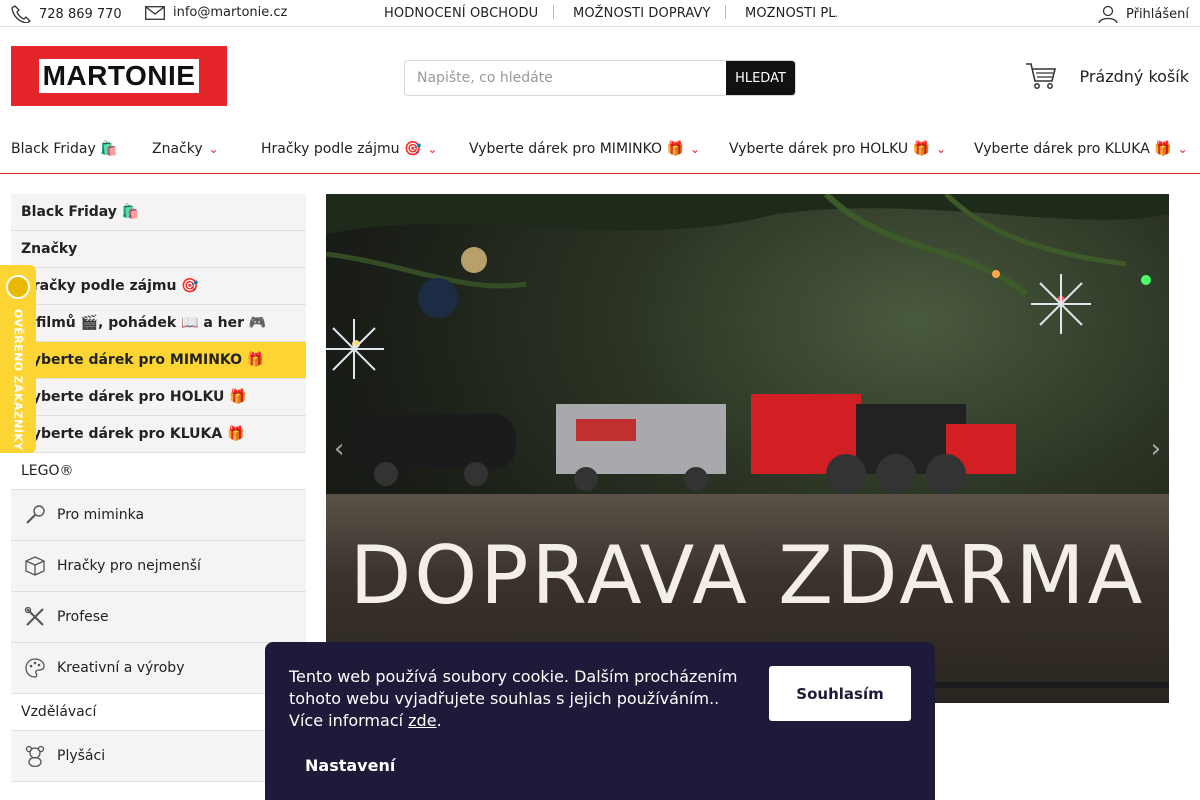  What do you see at coordinates (341, 149) in the screenshot?
I see `nav-label: Hračky podle zájmu 🎯` at bounding box center [341, 149].